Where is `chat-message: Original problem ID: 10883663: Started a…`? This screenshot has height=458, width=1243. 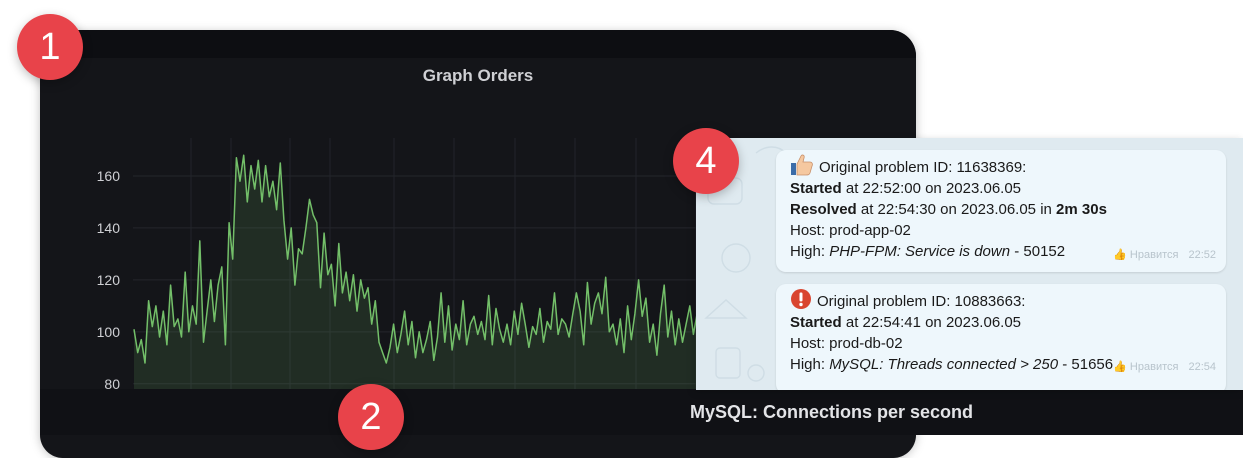
chat-message: Original problem ID: 10883663: Started a… is located at coordinates (1001, 337).